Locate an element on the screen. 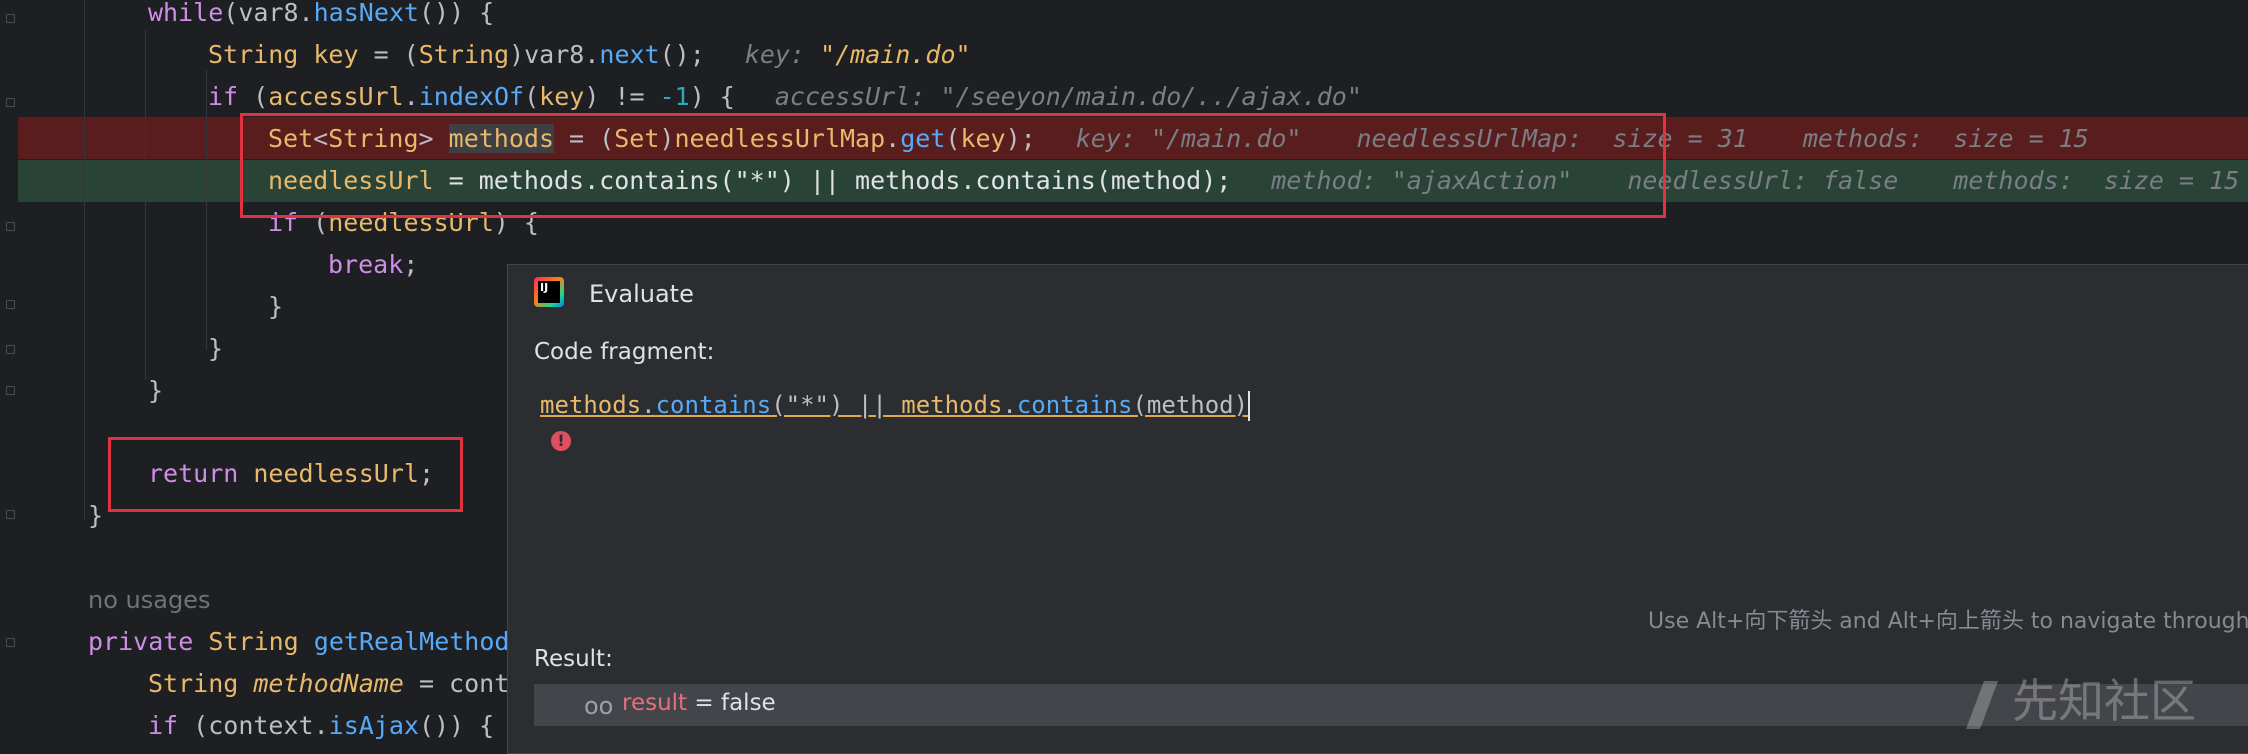 This screenshot has width=2248, height=754. keyword: private is located at coordinates (141, 641).